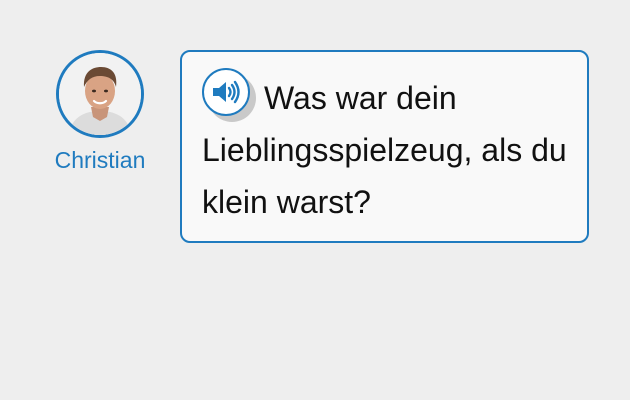 The height and width of the screenshot is (400, 630). Describe the element at coordinates (226, 92) in the screenshot. I see `speaker-icon` at that location.